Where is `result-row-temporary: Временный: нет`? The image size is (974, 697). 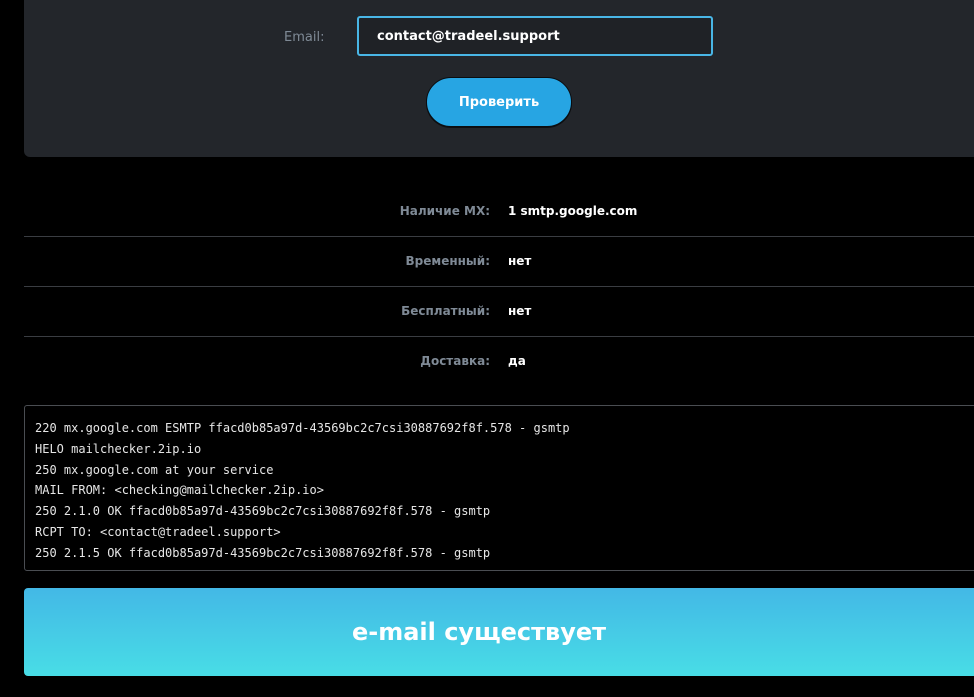 result-row-temporary: Временный: нет is located at coordinates (499, 262).